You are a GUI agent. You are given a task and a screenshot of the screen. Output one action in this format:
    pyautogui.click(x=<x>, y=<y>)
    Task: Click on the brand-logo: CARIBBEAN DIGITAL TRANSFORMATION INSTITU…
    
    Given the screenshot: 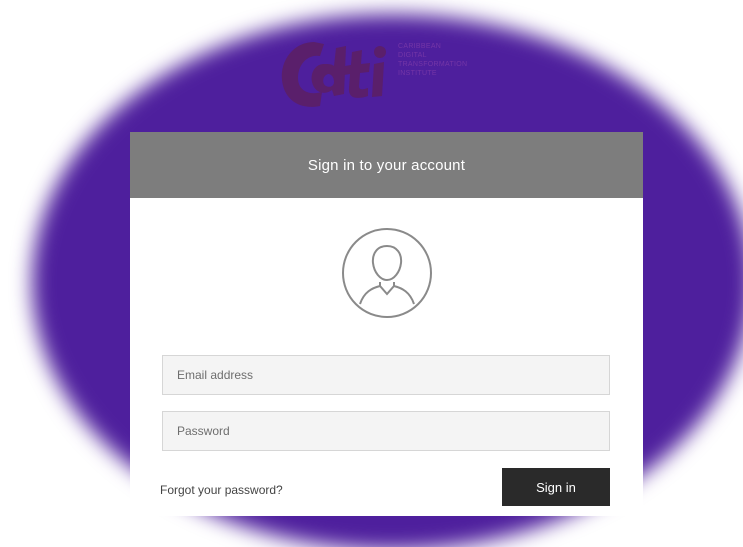 What is the action you would take?
    pyautogui.click(x=381, y=74)
    